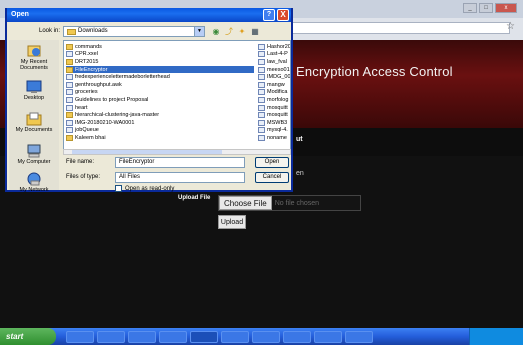 The image size is (523, 345). What do you see at coordinates (87, 61) in the screenshot?
I see `file-name: DRT2015` at bounding box center [87, 61].